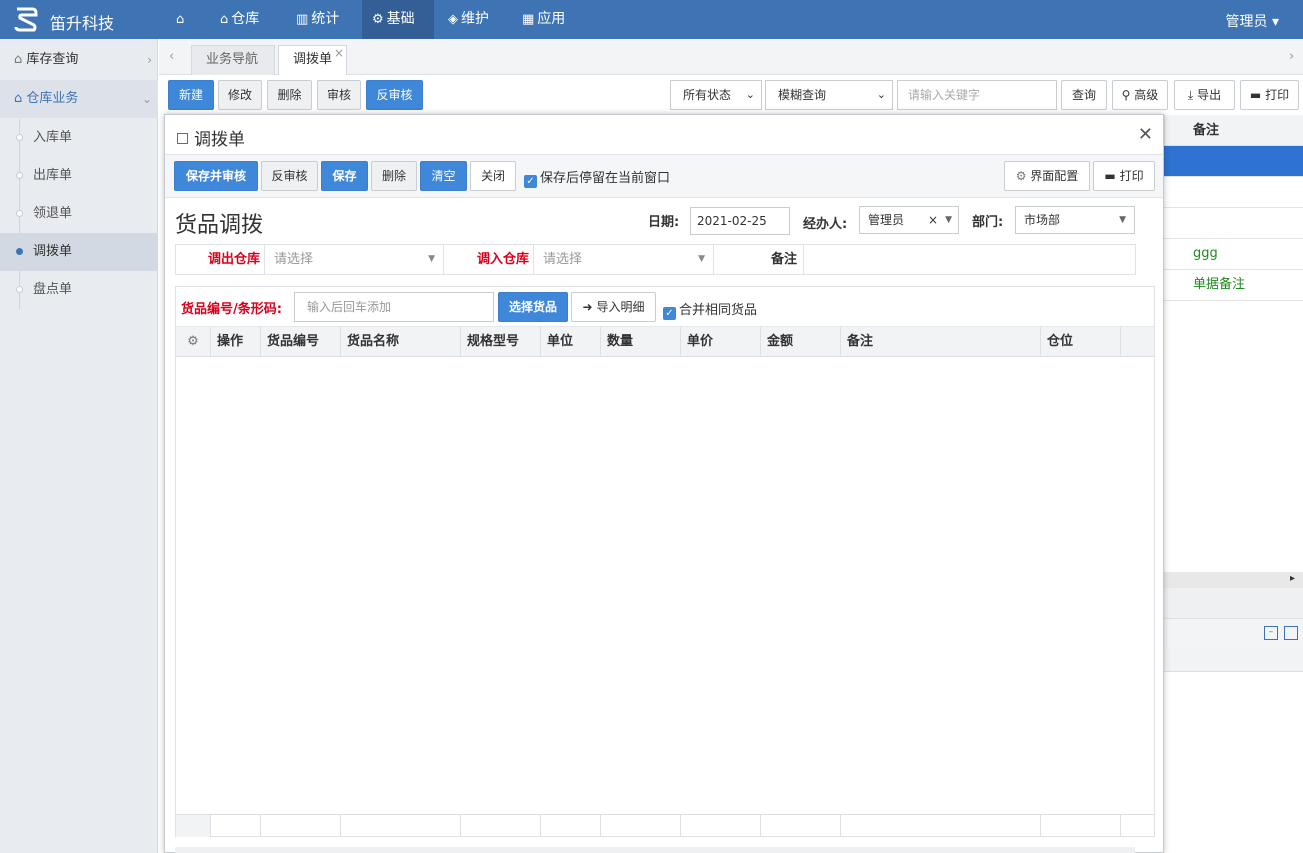 Image resolution: width=1303 pixels, height=853 pixels. I want to click on tab-scroll-left-icon: ‹, so click(171, 56).